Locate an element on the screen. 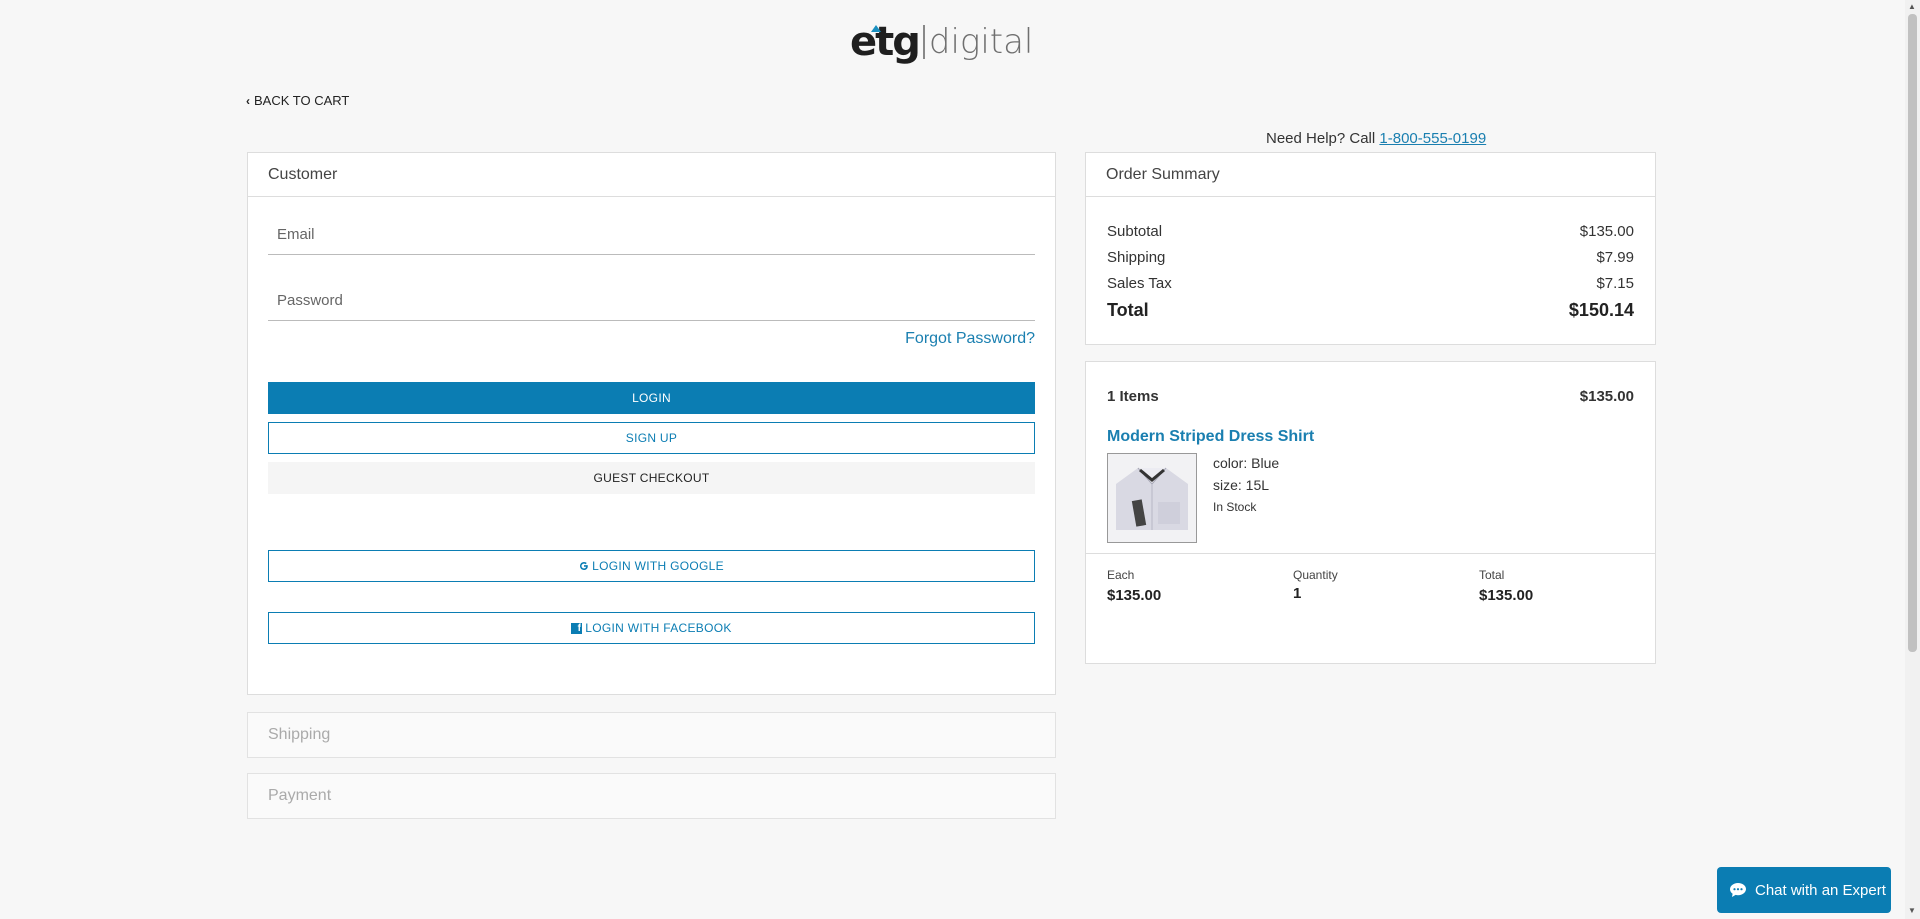 Image resolution: width=1920 pixels, height=919 pixels. cart-items-header: 1 Items $135.00 is located at coordinates (1370, 396).